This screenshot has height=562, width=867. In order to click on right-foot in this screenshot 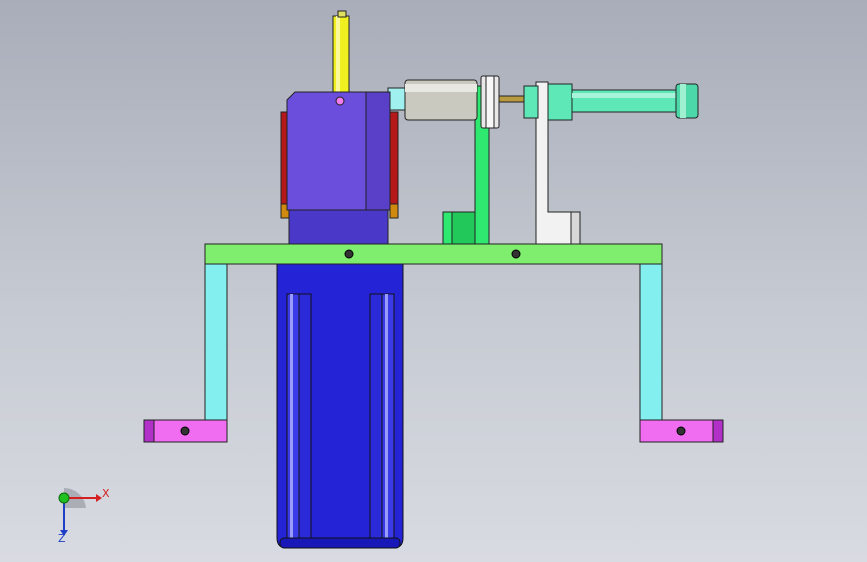, I will do `click(681, 431)`.